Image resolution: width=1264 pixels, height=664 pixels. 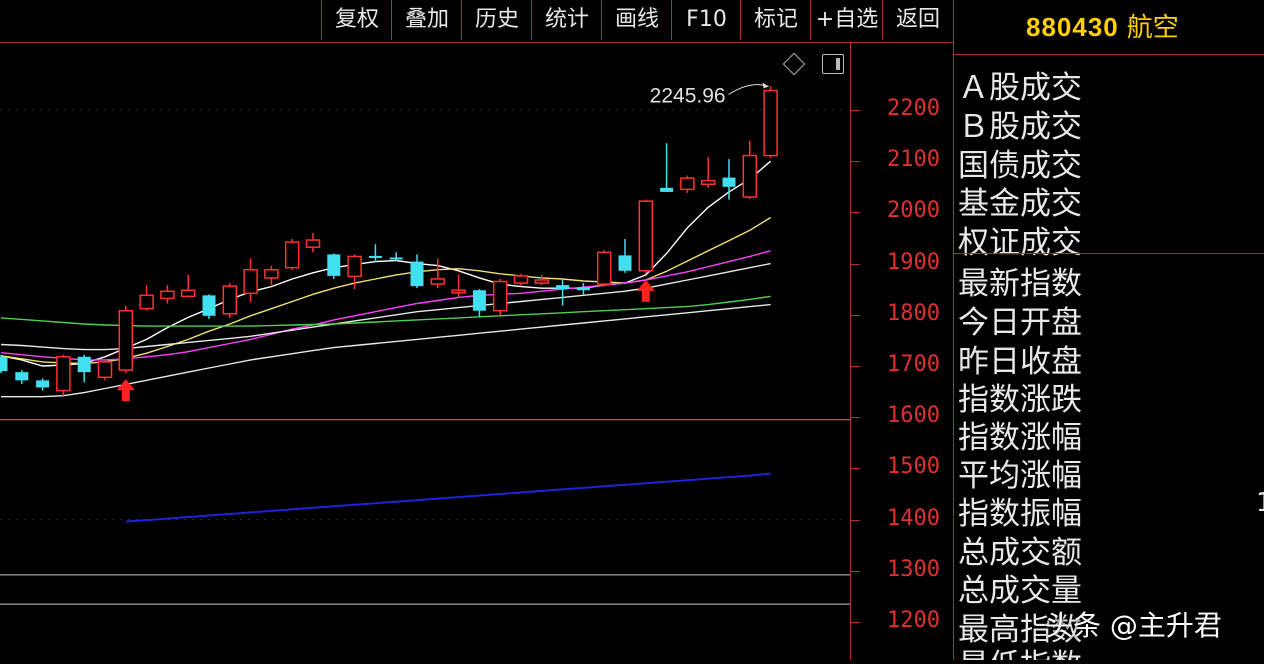 I want to click on toolbar-button-2: 历史, so click(x=496, y=20).